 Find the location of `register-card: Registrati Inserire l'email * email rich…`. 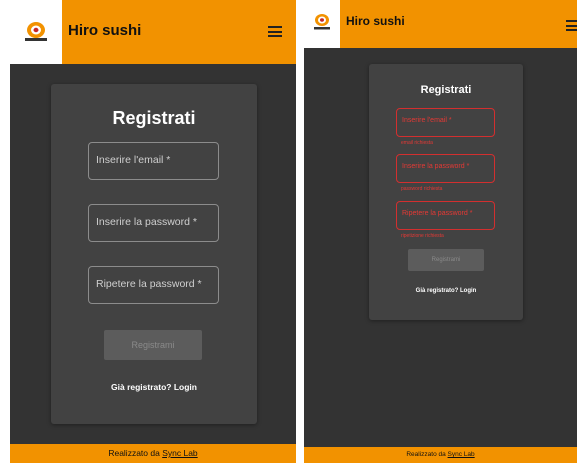

register-card: Registrati Inserire l'email * email rich… is located at coordinates (446, 192).